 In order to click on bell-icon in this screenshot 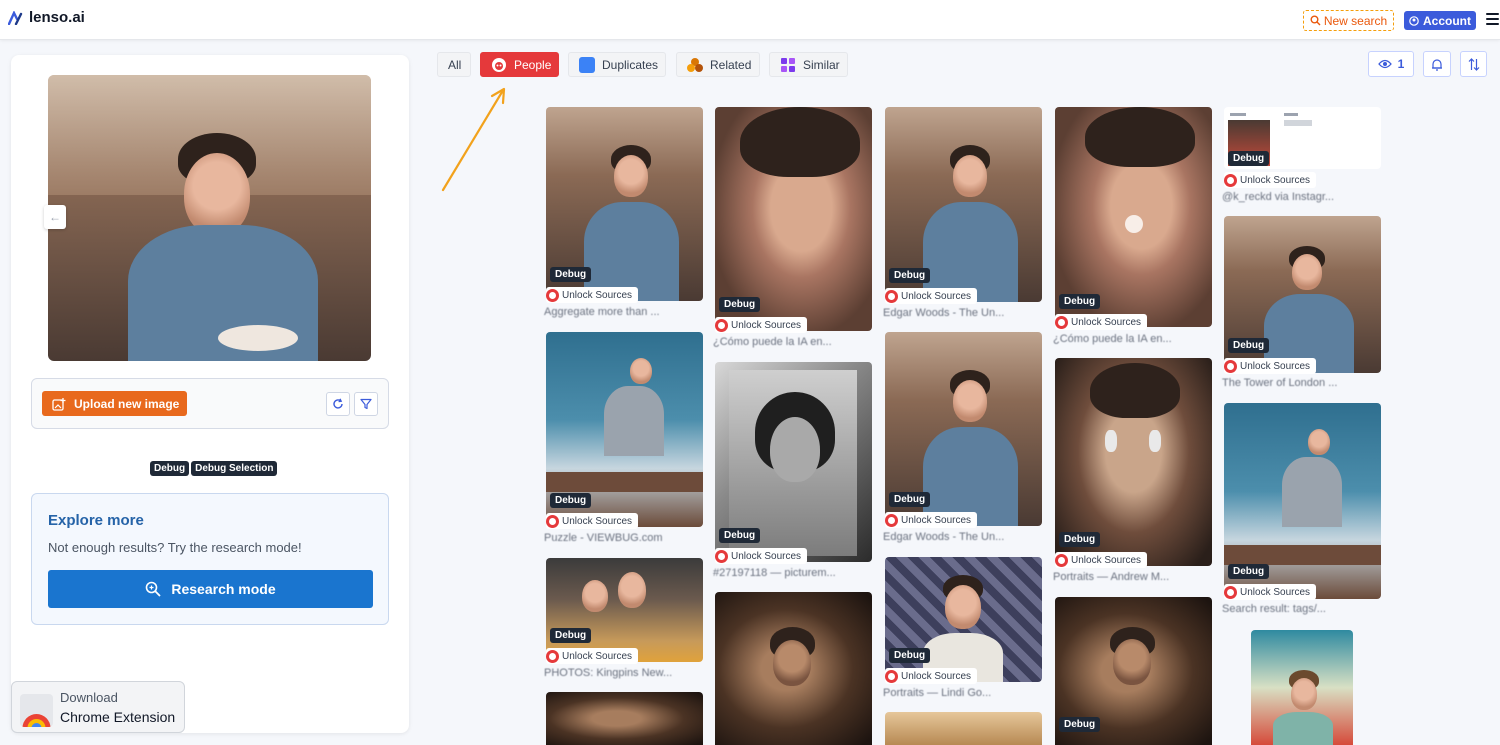, I will do `click(1437, 64)`.